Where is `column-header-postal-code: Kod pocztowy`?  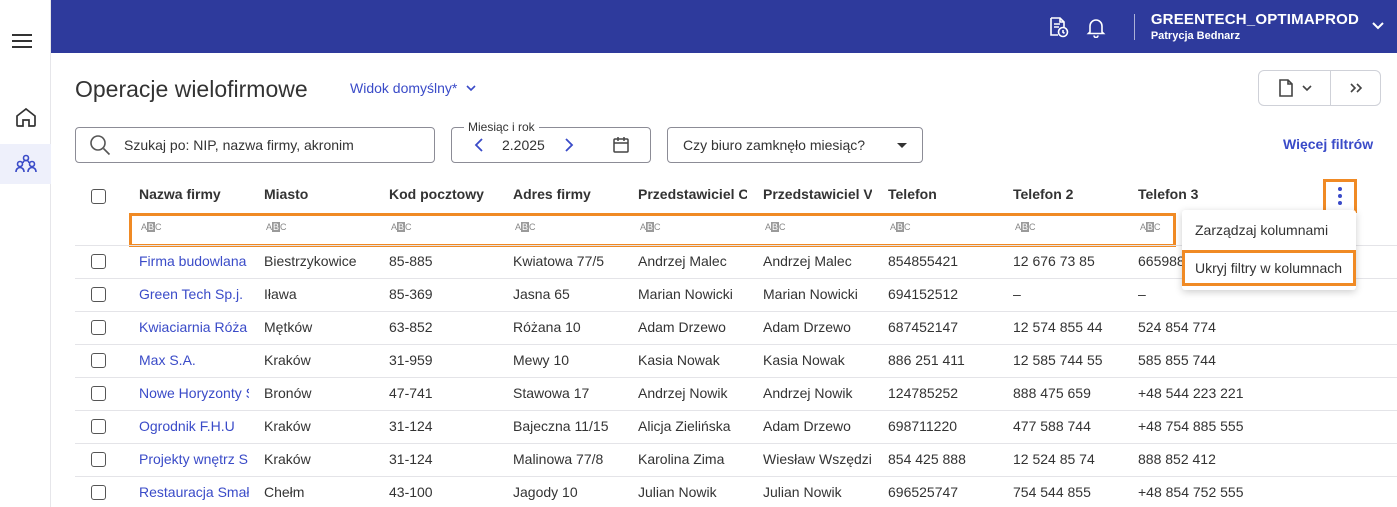 column-header-postal-code: Kod pocztowy is located at coordinates (446, 196).